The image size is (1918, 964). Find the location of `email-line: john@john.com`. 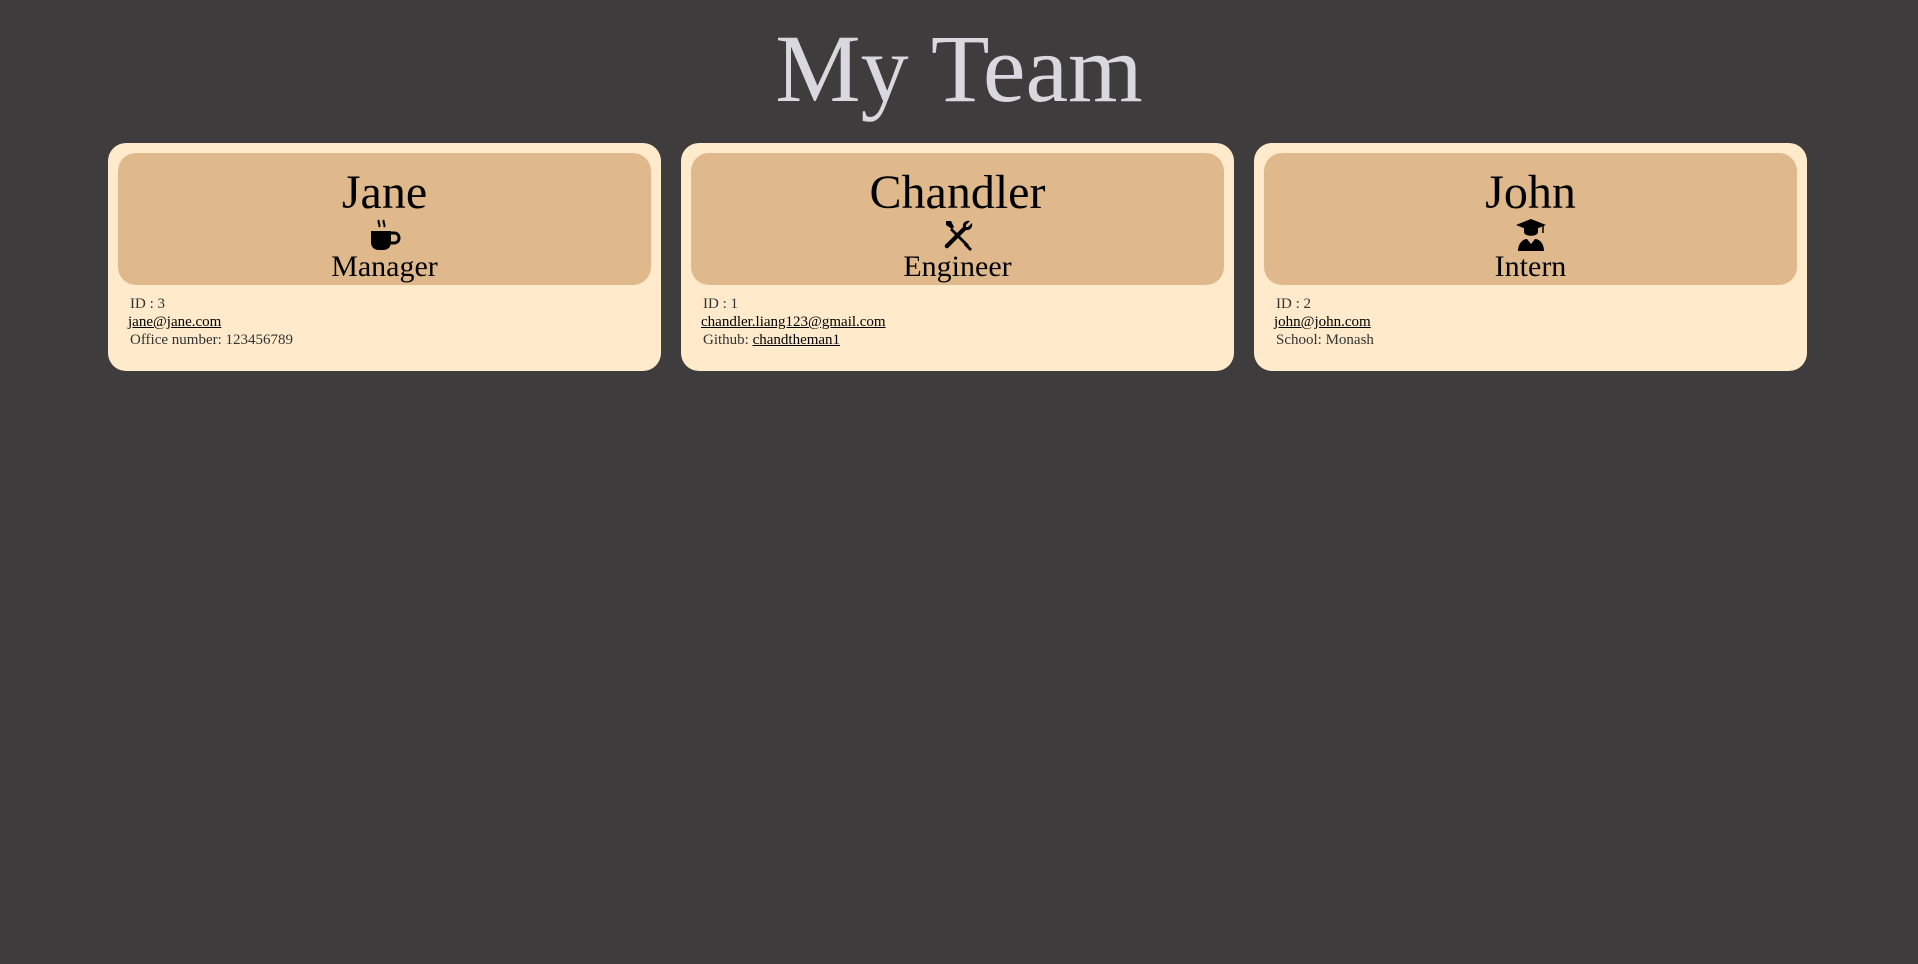

email-line: john@john.com is located at coordinates (1530, 322).